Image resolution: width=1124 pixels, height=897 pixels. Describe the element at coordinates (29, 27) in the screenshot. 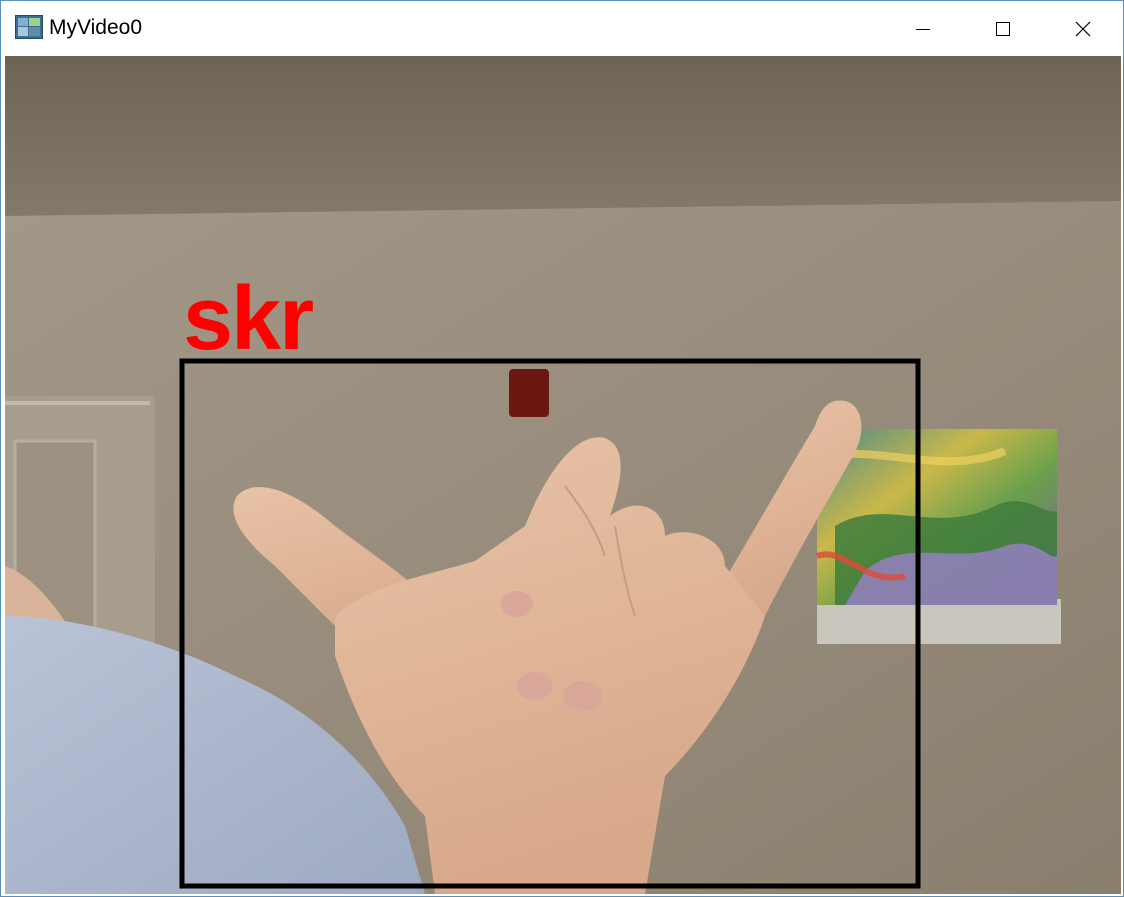

I see `app-icon` at that location.